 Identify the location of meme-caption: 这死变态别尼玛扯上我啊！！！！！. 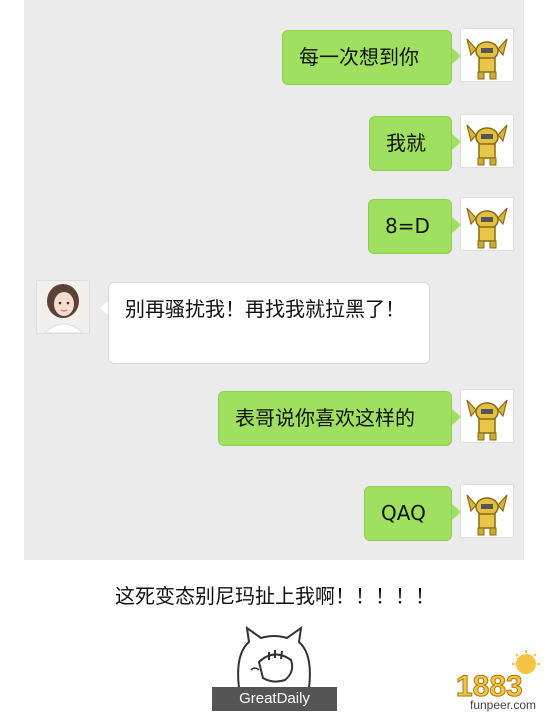
(275, 596).